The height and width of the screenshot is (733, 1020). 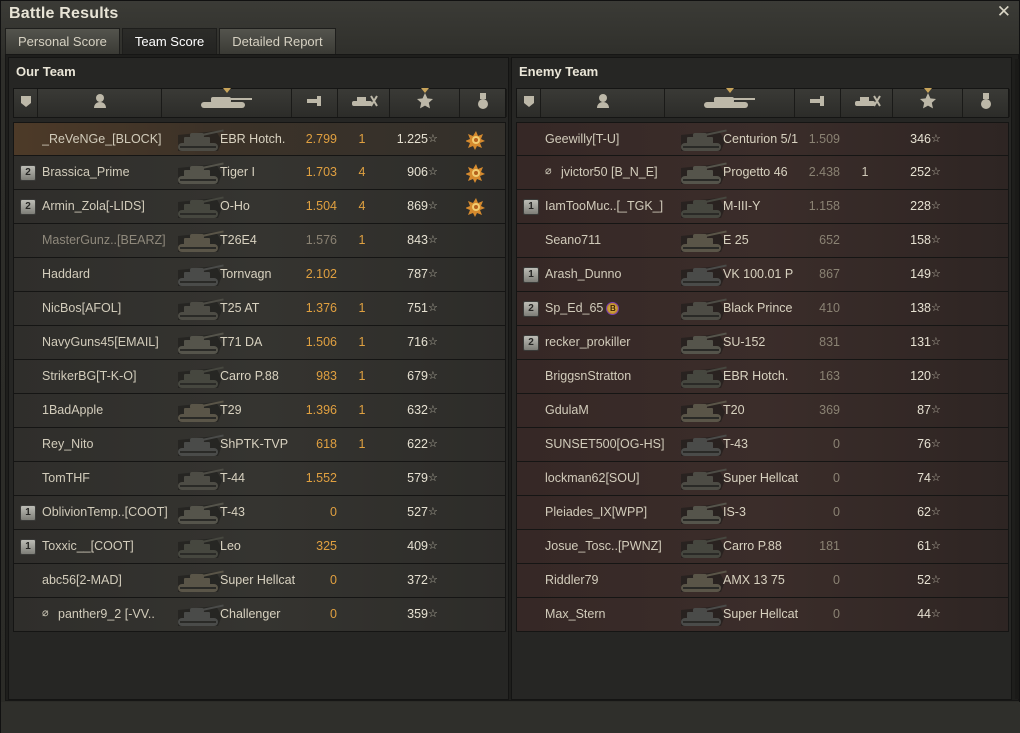 What do you see at coordinates (259, 581) in the screenshot?
I see `player-row: abc56[2-MAD] Super Hellcat 0 372 ☆` at bounding box center [259, 581].